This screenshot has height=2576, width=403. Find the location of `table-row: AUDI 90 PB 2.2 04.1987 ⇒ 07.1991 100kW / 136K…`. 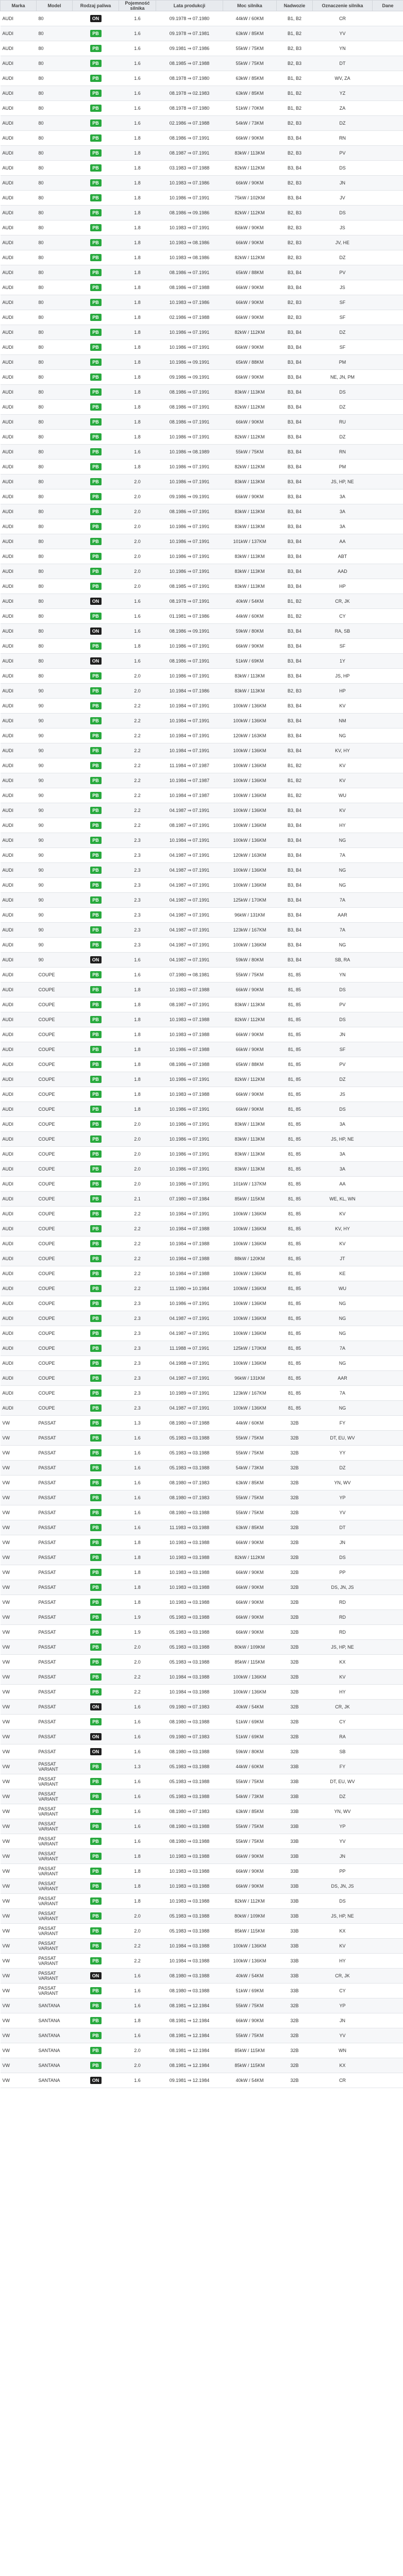

table-row: AUDI 90 PB 2.2 04.1987 ⇒ 07.1991 100kW / 136K… is located at coordinates (202, 810).